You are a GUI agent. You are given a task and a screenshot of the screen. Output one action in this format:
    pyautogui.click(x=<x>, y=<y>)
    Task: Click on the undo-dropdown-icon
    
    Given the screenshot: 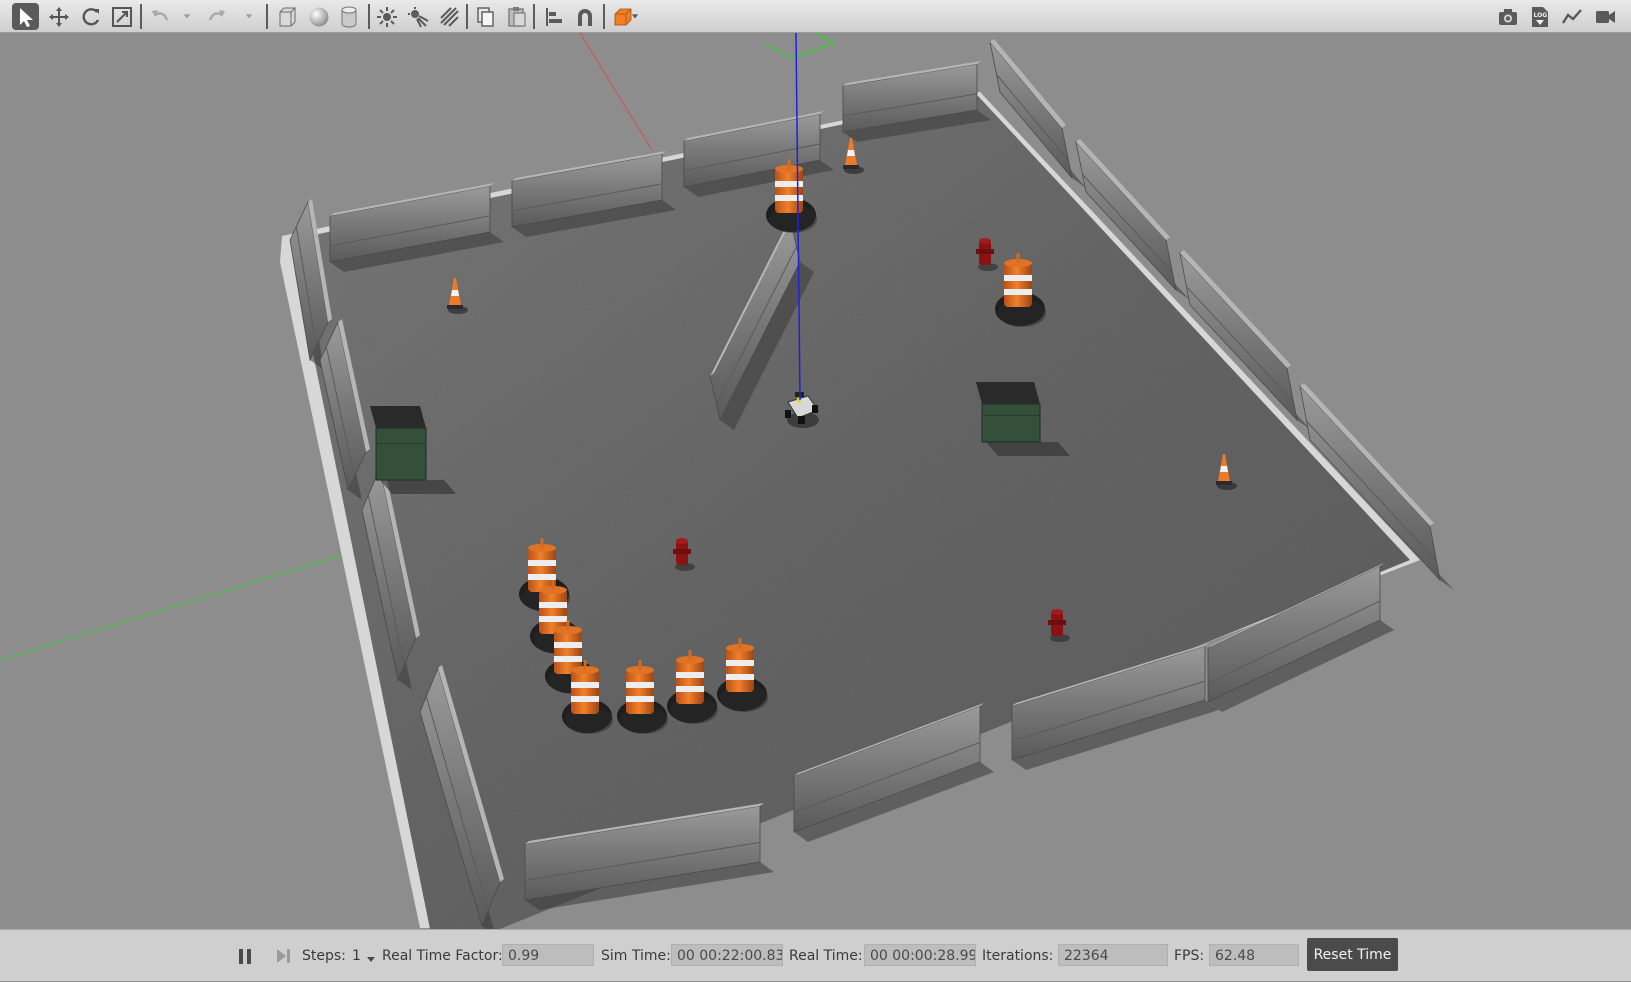 What is the action you would take?
    pyautogui.click(x=187, y=16)
    